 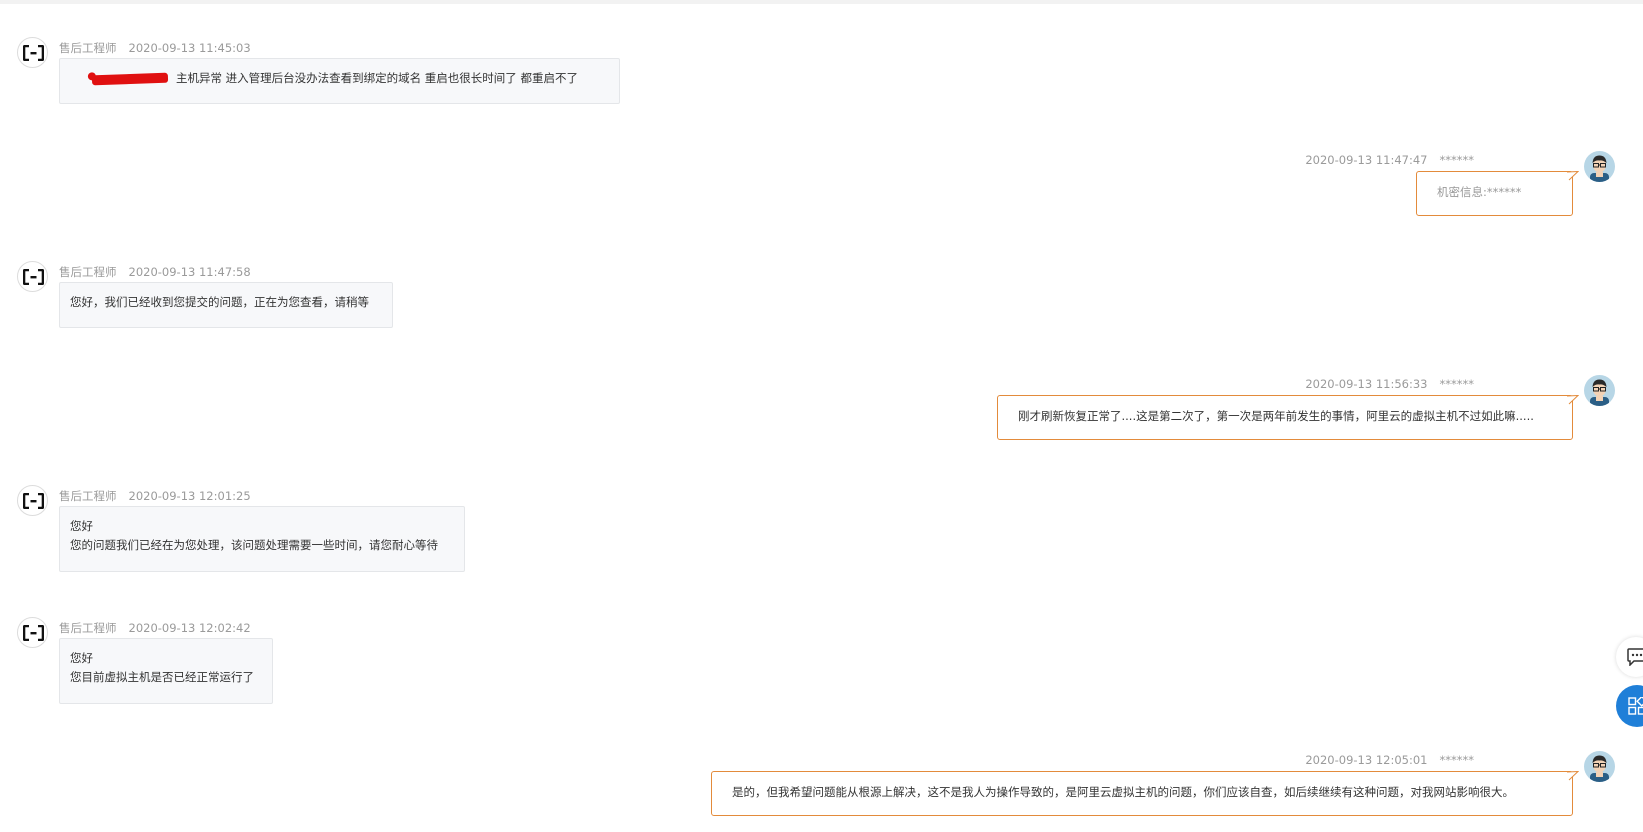 I want to click on message-bubble: 主机异常 进入管理后台没办法查看到绑定的域名 重启也很长时间了 都重启不了, so click(x=339, y=81).